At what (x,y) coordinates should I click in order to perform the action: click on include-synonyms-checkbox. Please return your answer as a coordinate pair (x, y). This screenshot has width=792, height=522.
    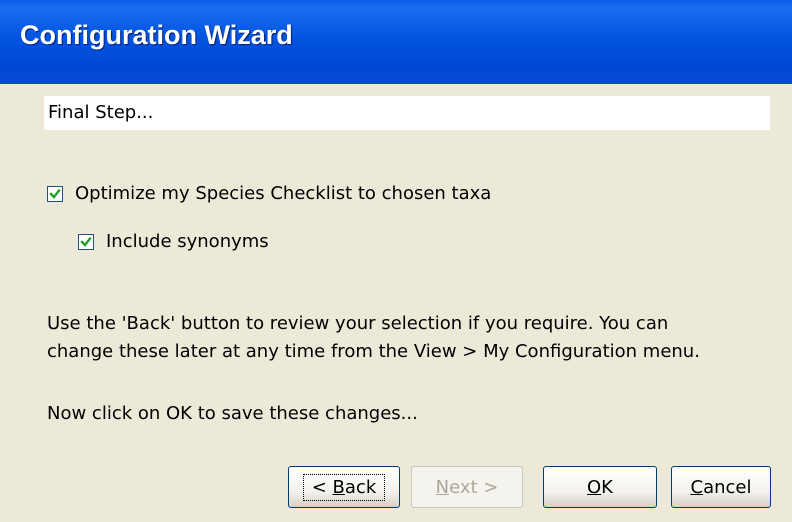
    Looking at the image, I should click on (86, 241).